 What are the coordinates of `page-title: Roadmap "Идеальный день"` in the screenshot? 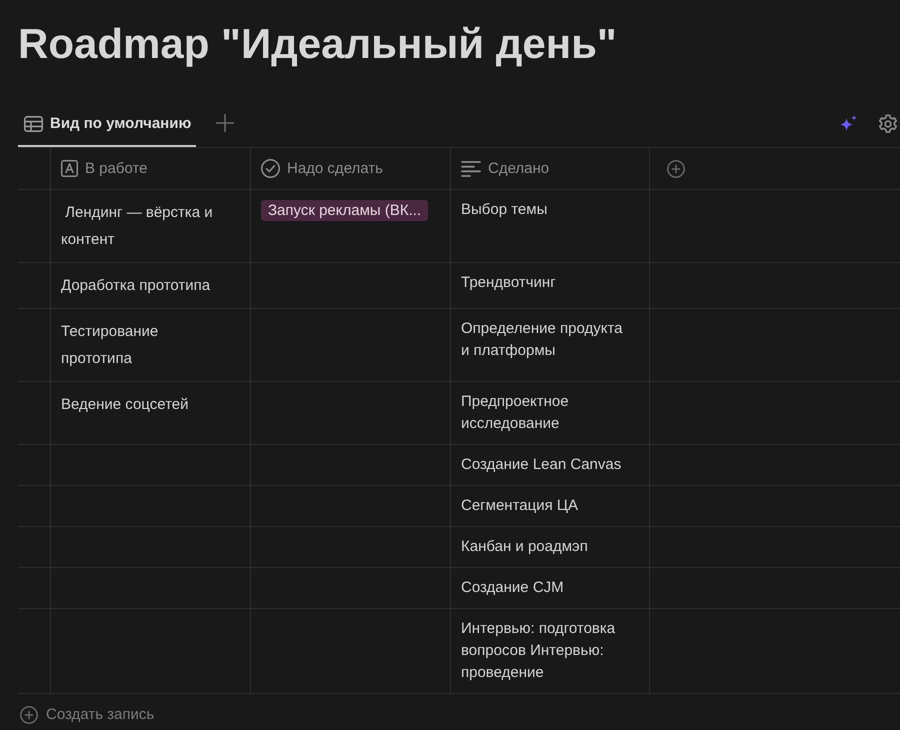 It's located at (317, 44).